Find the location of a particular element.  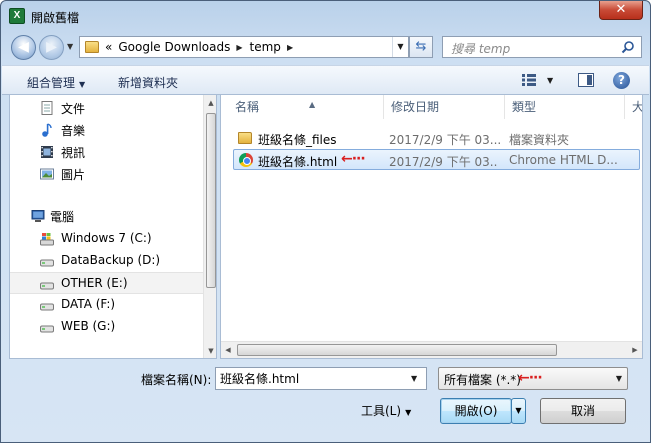

address-history-dropdown: ▼ is located at coordinates (400, 47).